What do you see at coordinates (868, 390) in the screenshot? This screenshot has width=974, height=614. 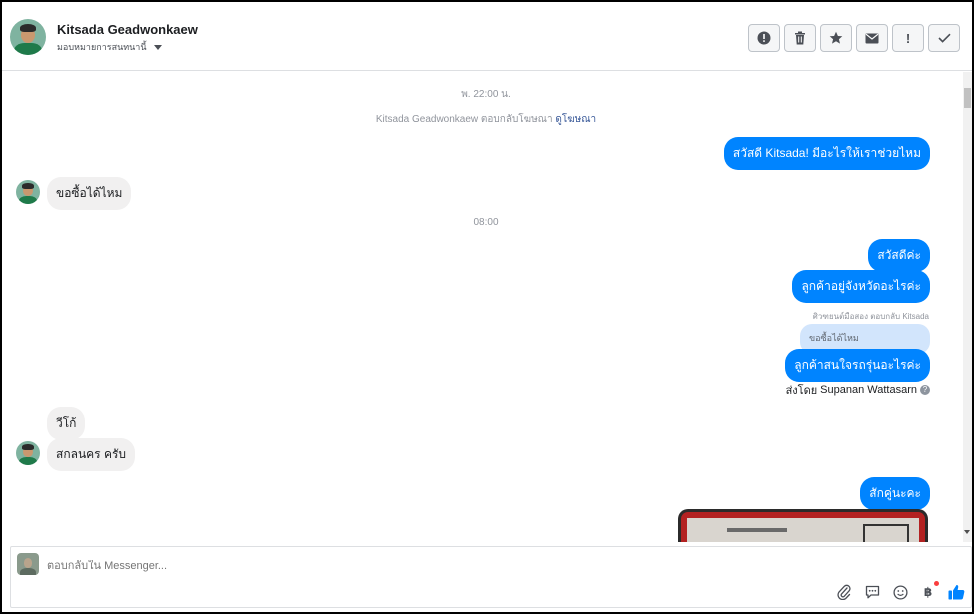 I see `sent-by-name: Supanan Wattasarn` at bounding box center [868, 390].